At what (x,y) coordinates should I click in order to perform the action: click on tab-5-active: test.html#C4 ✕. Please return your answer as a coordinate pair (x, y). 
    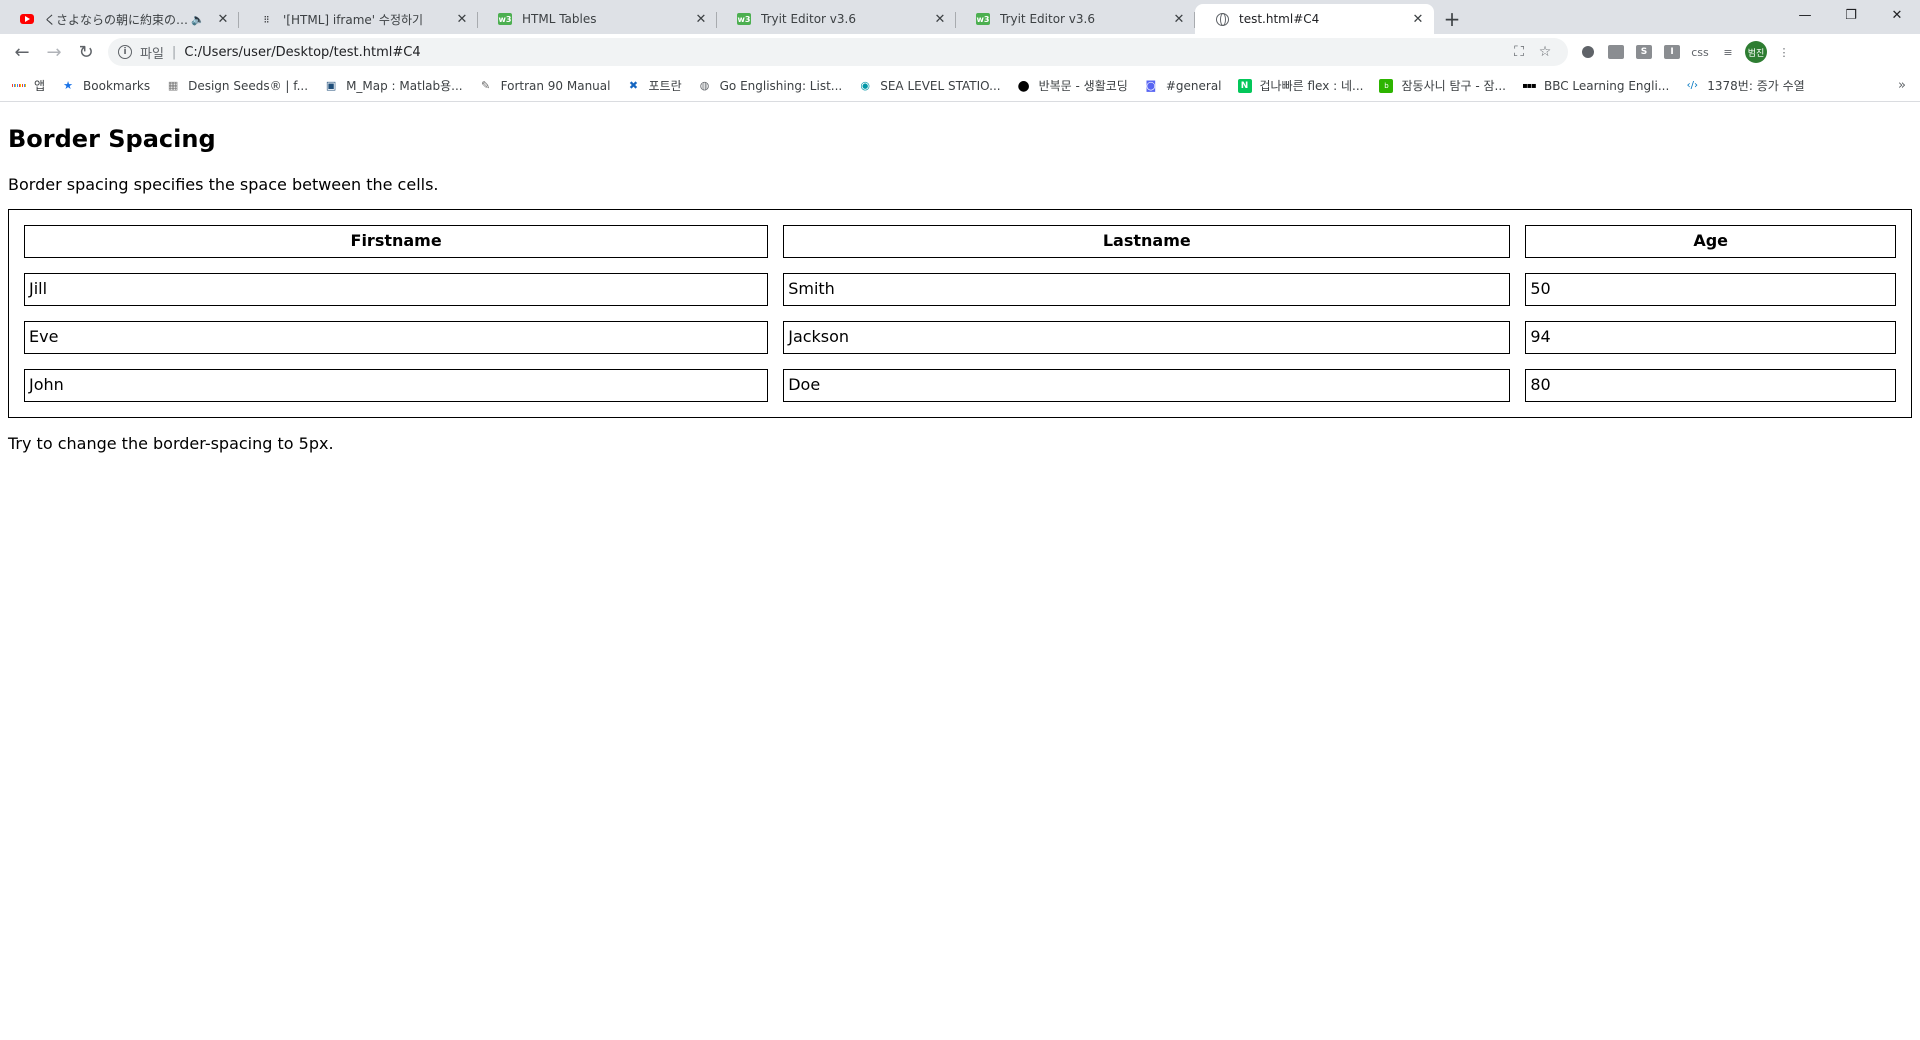
    Looking at the image, I should click on (1314, 19).